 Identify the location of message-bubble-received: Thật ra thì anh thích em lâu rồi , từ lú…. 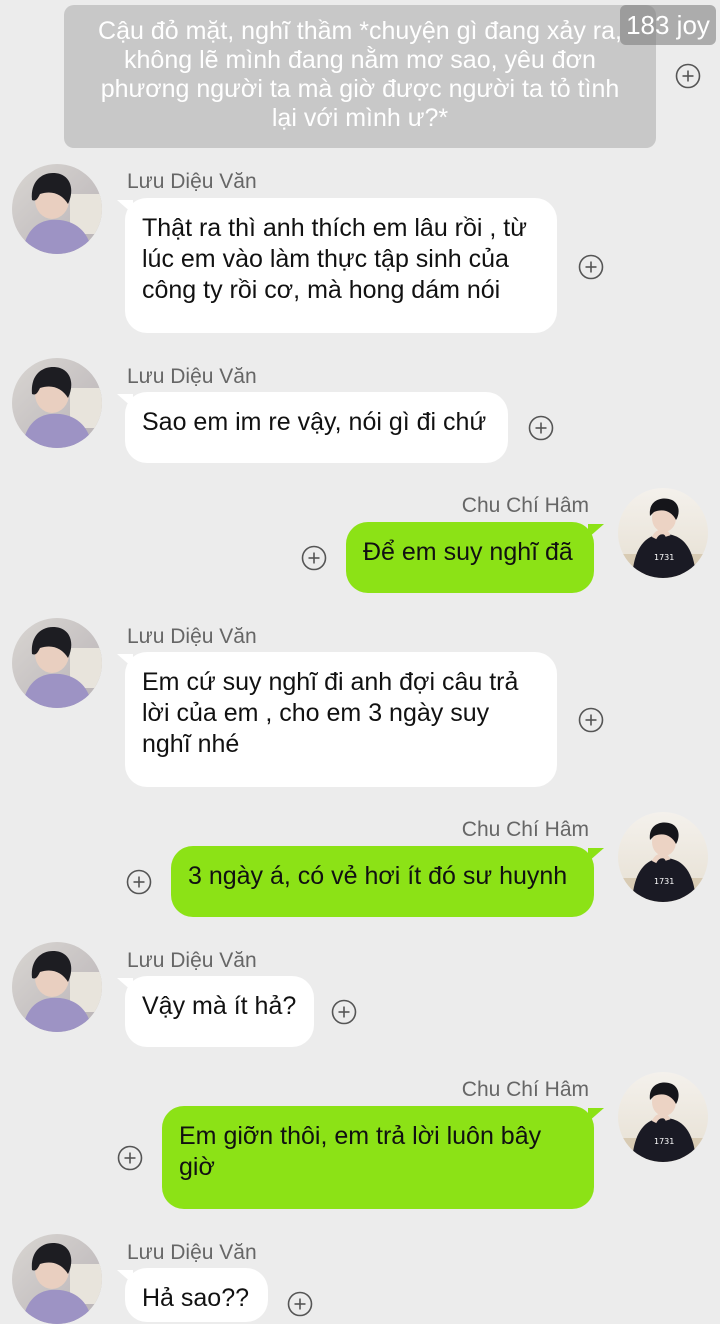
(341, 265).